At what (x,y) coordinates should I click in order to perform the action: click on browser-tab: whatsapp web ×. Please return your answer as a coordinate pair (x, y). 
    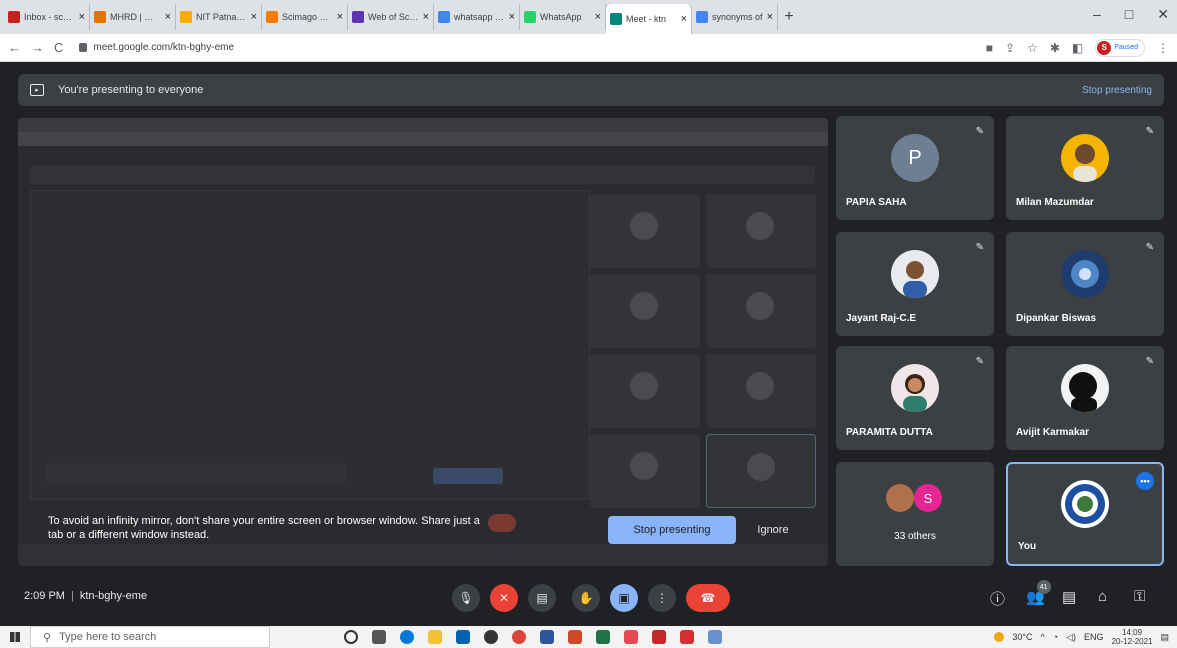
    Looking at the image, I should click on (477, 17).